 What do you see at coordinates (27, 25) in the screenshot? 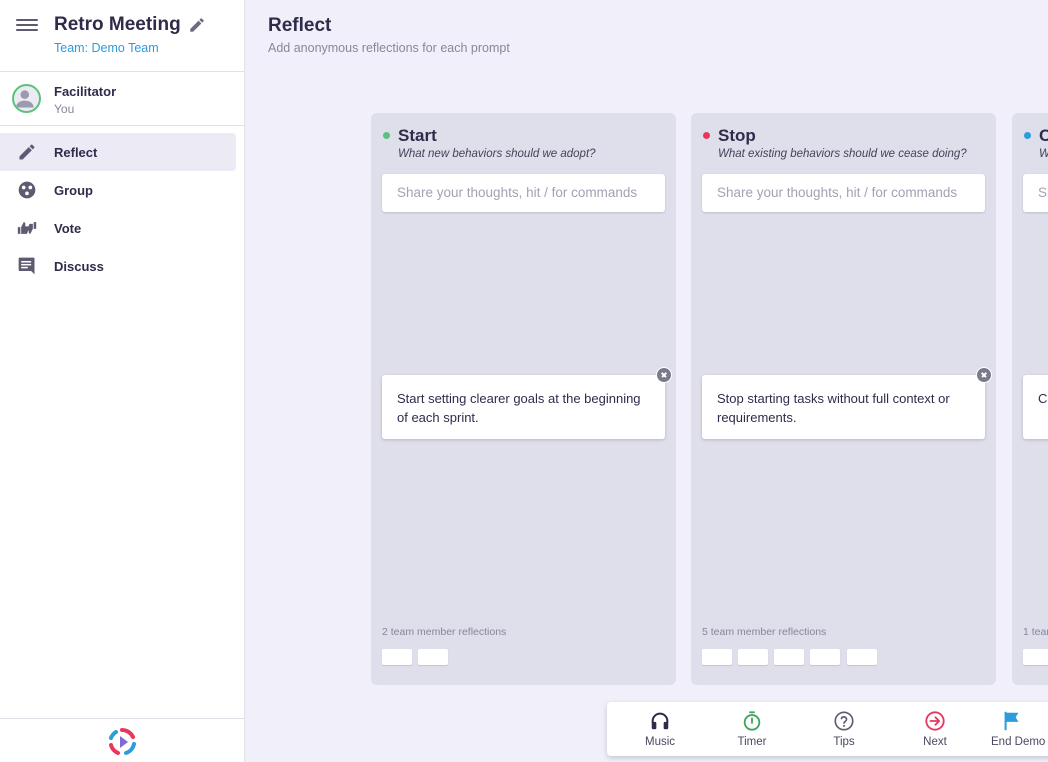
I see `menu-icon` at bounding box center [27, 25].